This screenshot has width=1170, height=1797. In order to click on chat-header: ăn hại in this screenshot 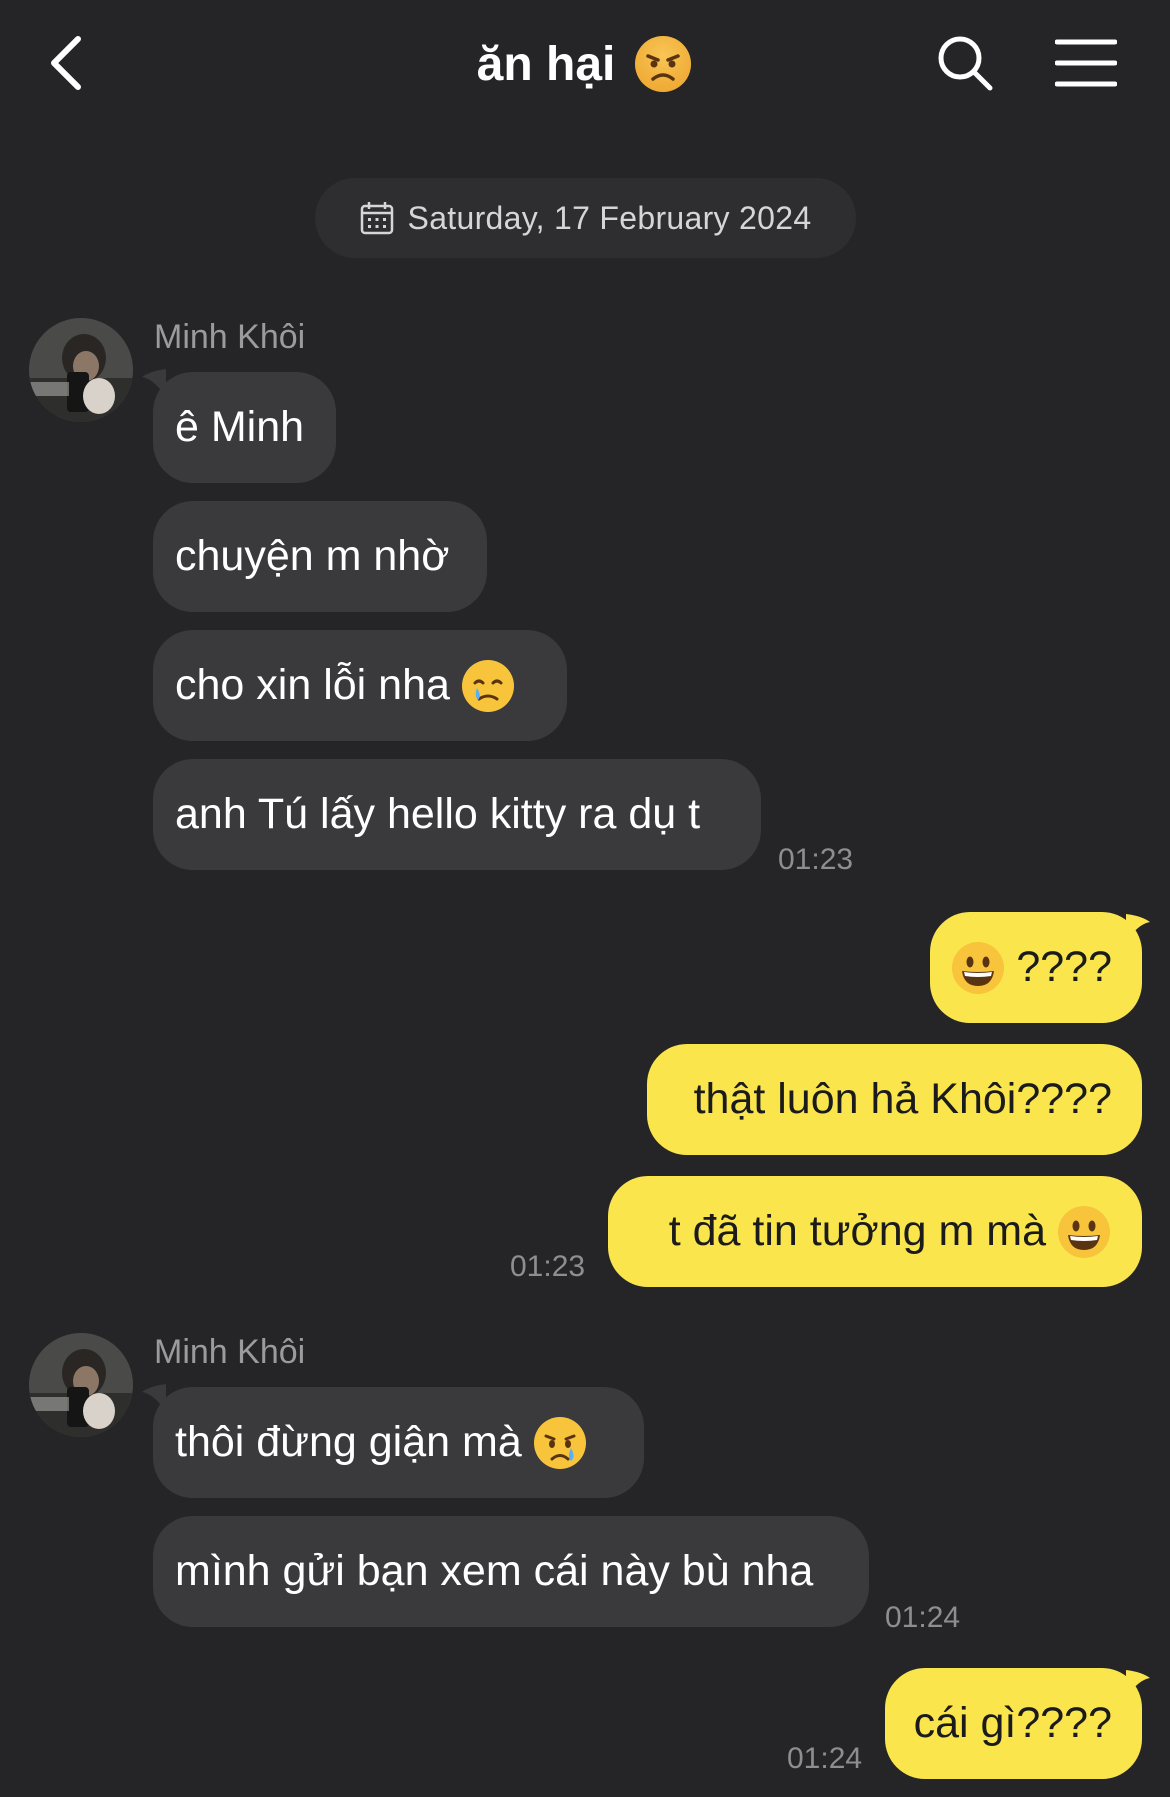, I will do `click(585, 65)`.